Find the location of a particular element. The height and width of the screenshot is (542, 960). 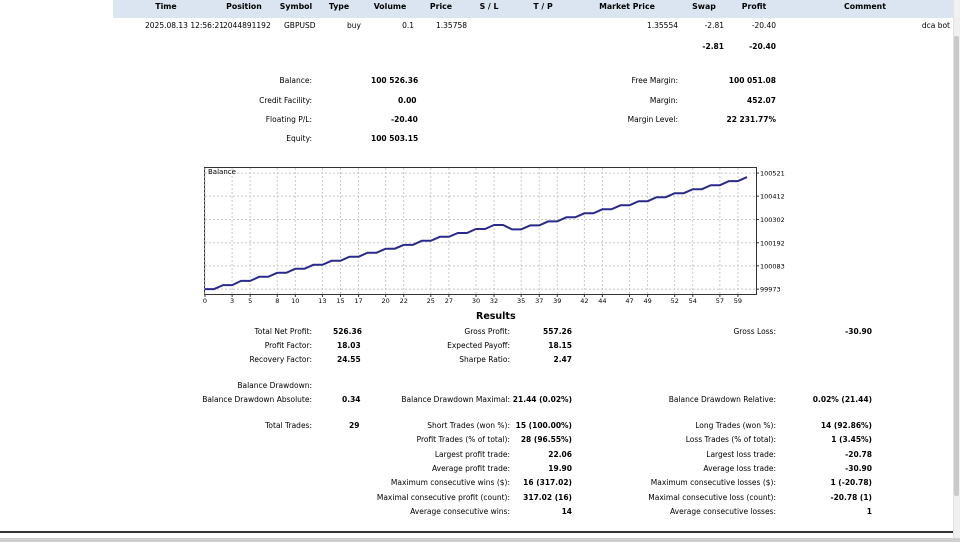

total-swap: -2.81 is located at coordinates (713, 46).